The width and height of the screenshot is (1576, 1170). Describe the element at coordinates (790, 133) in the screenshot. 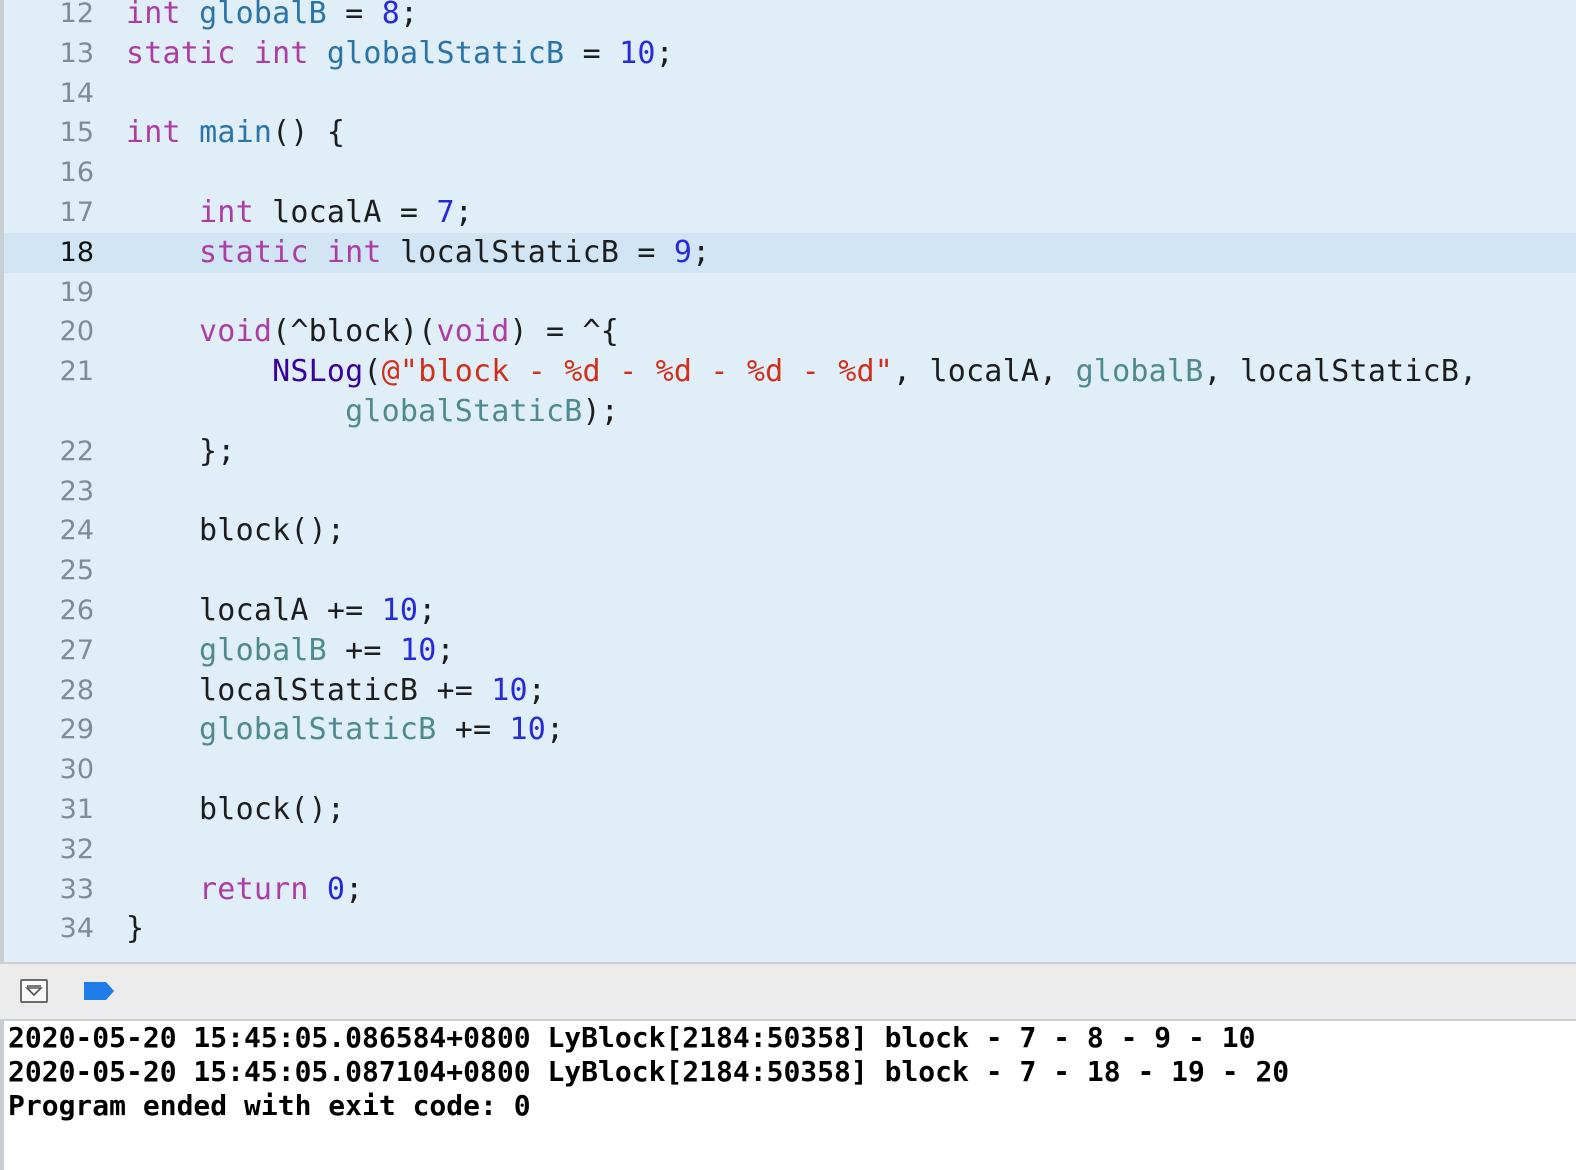

I see `code-line: 15 int main() {` at that location.